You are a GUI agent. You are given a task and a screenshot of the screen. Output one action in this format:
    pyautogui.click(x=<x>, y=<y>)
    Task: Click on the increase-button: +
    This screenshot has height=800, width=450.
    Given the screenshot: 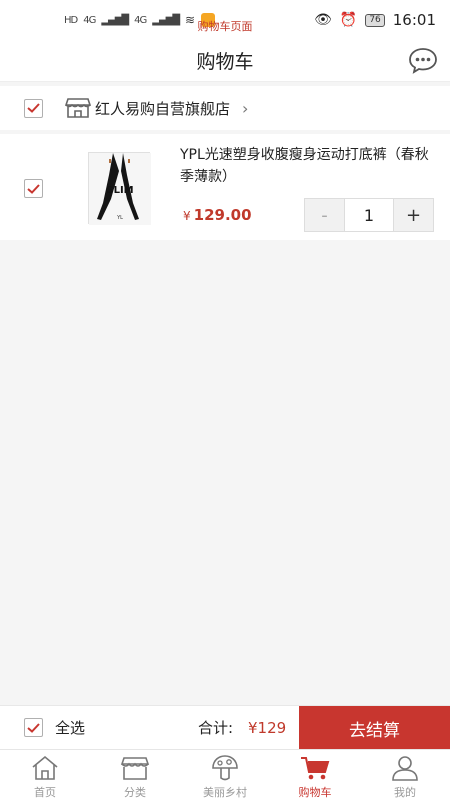 What is the action you would take?
    pyautogui.click(x=413, y=215)
    